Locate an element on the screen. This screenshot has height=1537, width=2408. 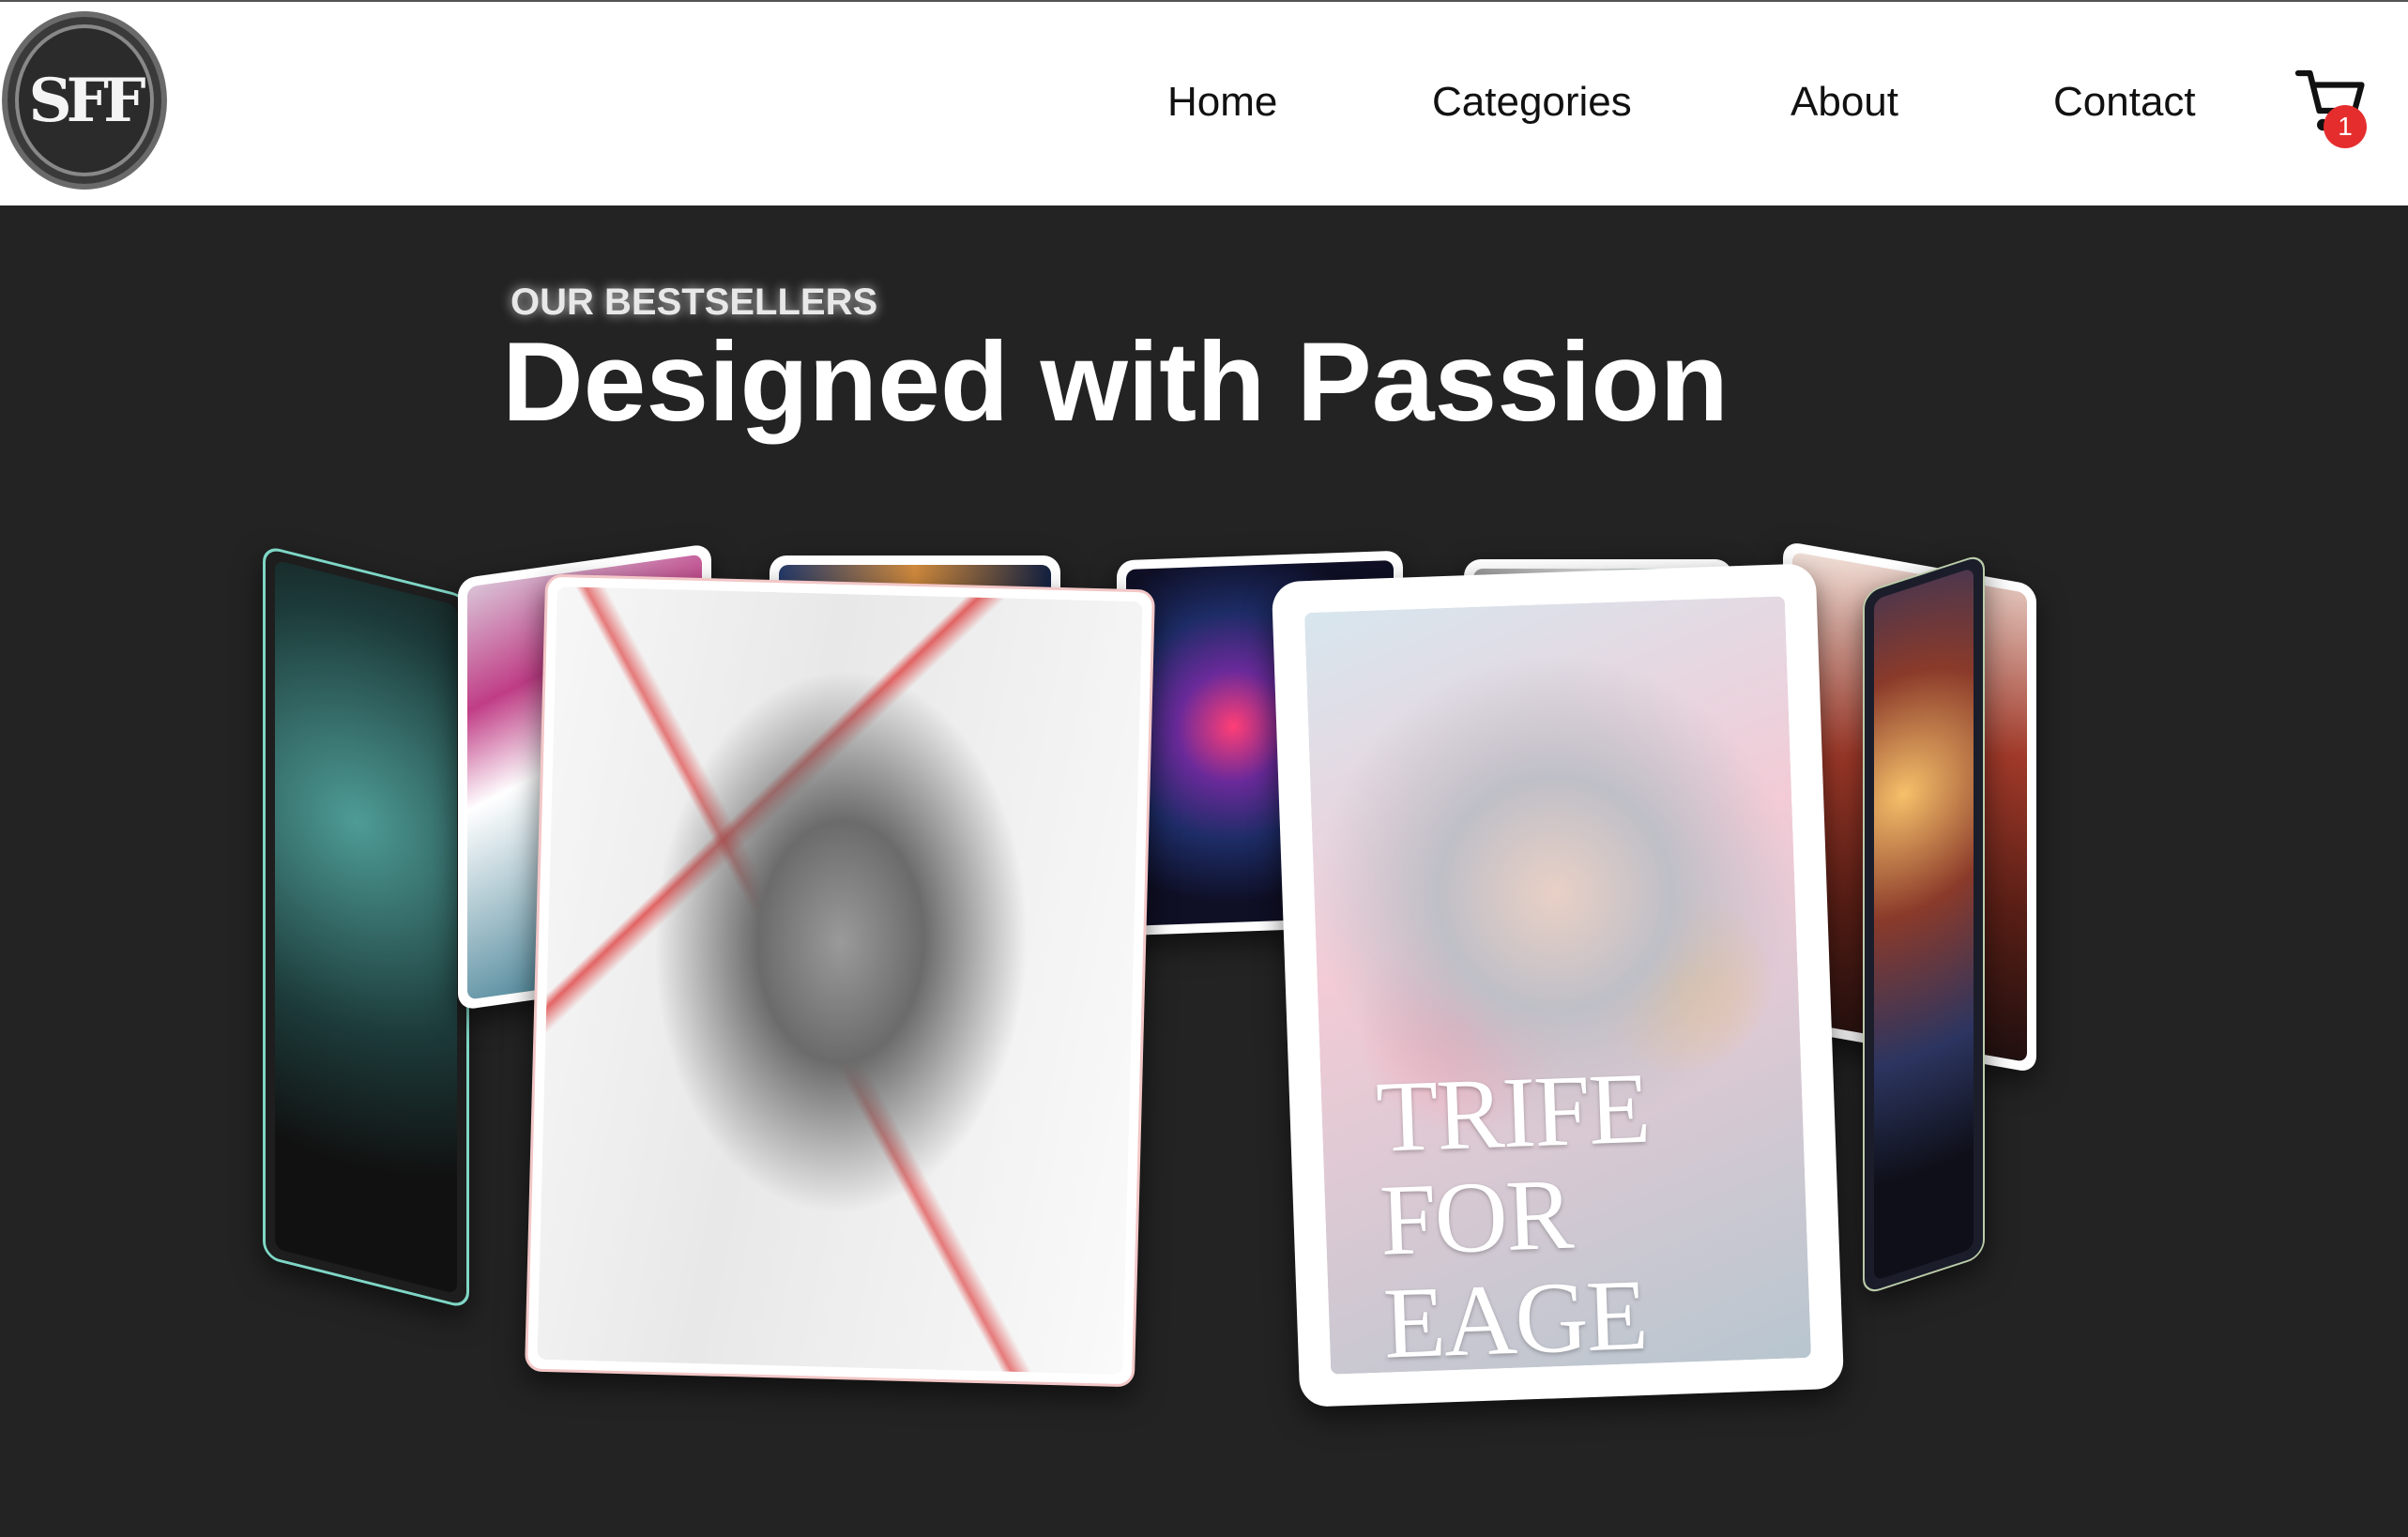
nav-categories-link: Categories is located at coordinates (1532, 102).